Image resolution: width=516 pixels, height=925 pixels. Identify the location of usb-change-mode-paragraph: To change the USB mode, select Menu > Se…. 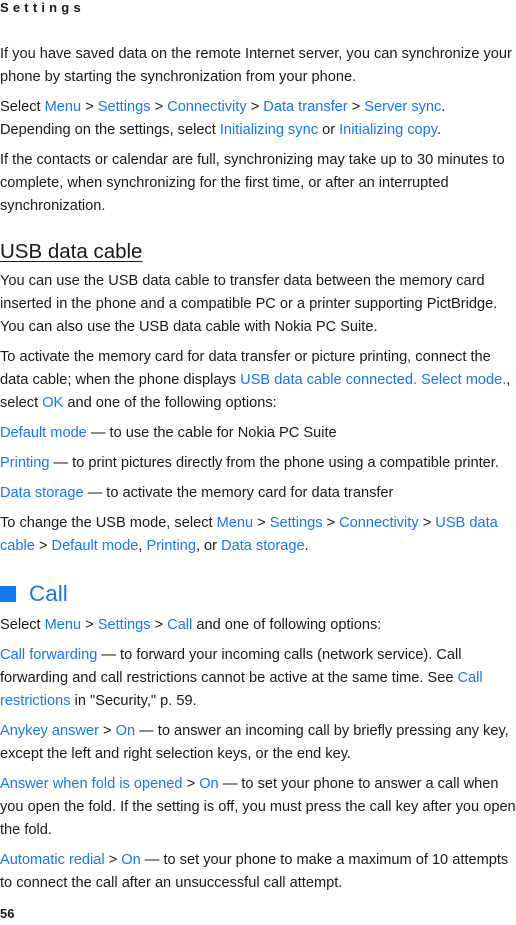
(258, 535).